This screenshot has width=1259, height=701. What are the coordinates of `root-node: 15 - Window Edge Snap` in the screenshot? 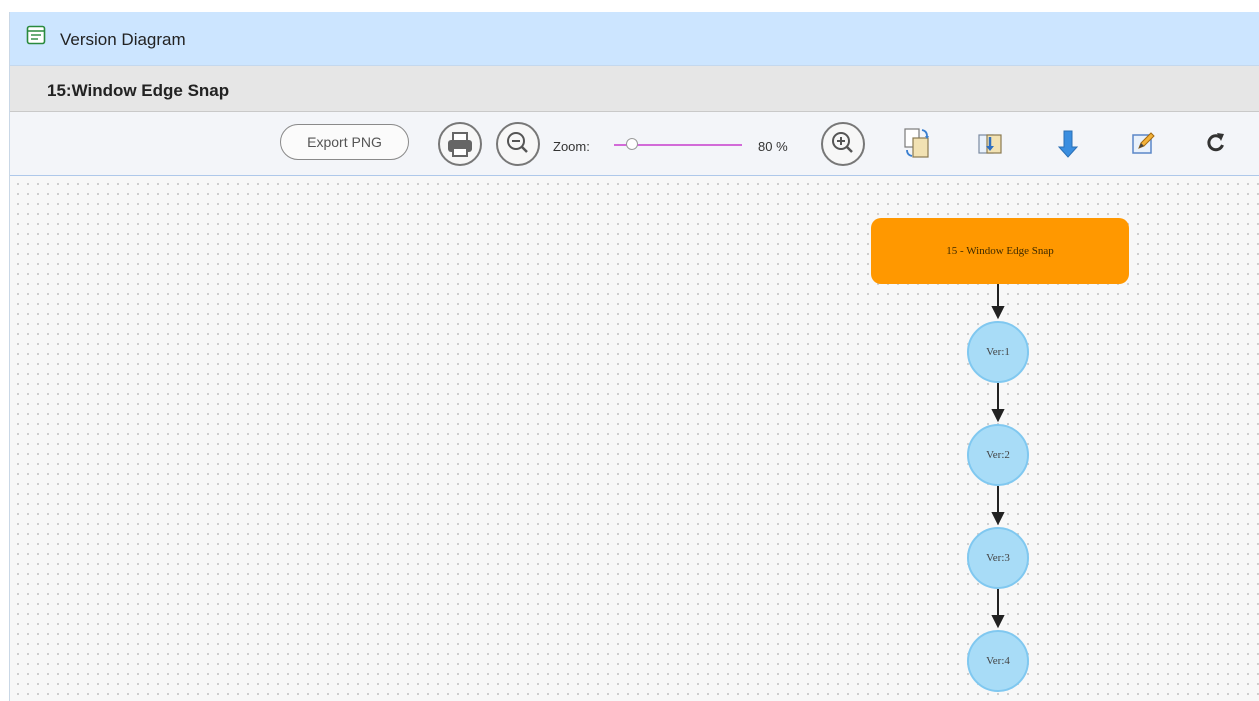 It's located at (1000, 251).